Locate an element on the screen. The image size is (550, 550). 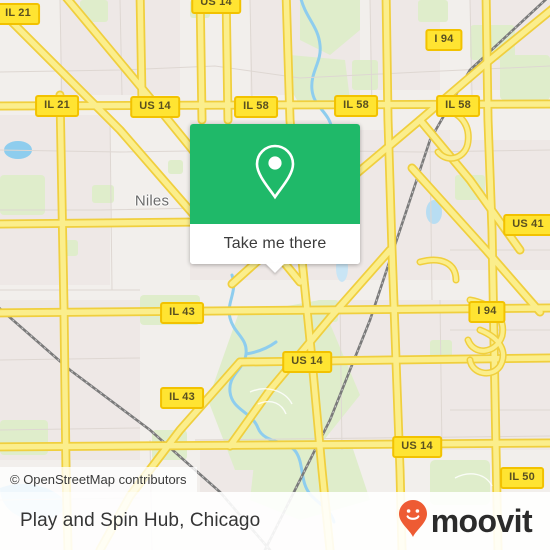
location-callout-card: Take me there is located at coordinates (275, 198).